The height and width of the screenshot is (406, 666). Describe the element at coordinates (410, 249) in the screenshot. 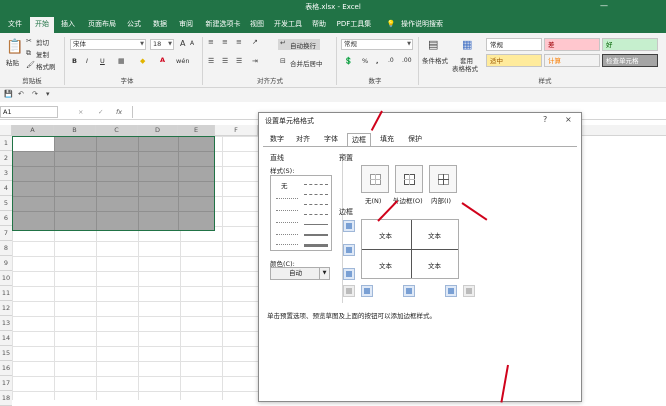

I see `border-preview: 文本 文本 文本 文本` at that location.